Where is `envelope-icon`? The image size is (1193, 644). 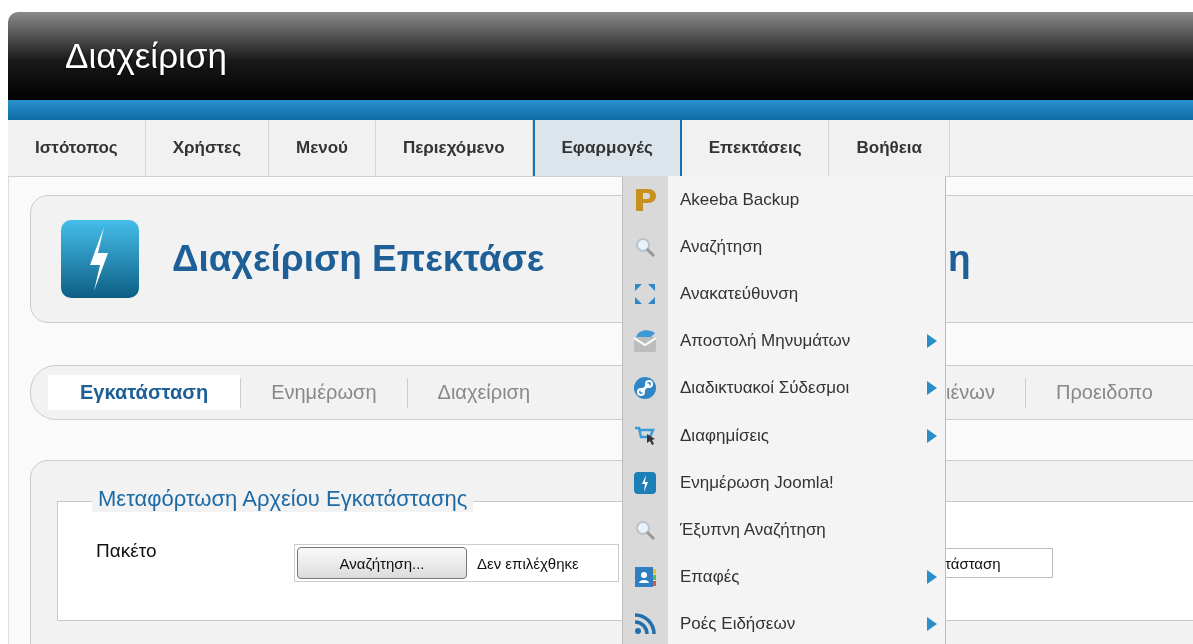 envelope-icon is located at coordinates (645, 341).